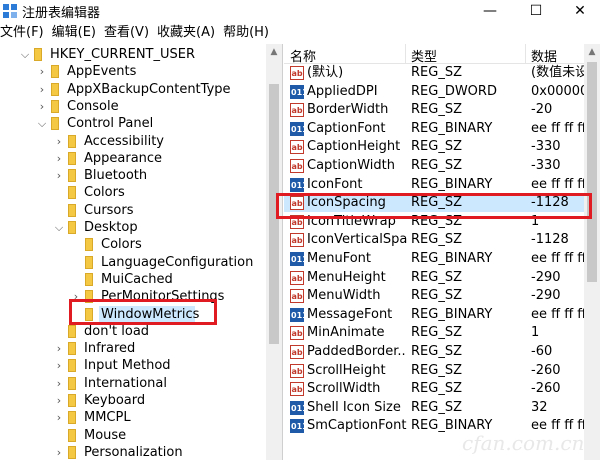 This screenshot has height=460, width=600. What do you see at coordinates (442, 129) in the screenshot?
I see `list-row: 011 CaptionFont REG_BINARY ee ff ff ff 0` at bounding box center [442, 129].